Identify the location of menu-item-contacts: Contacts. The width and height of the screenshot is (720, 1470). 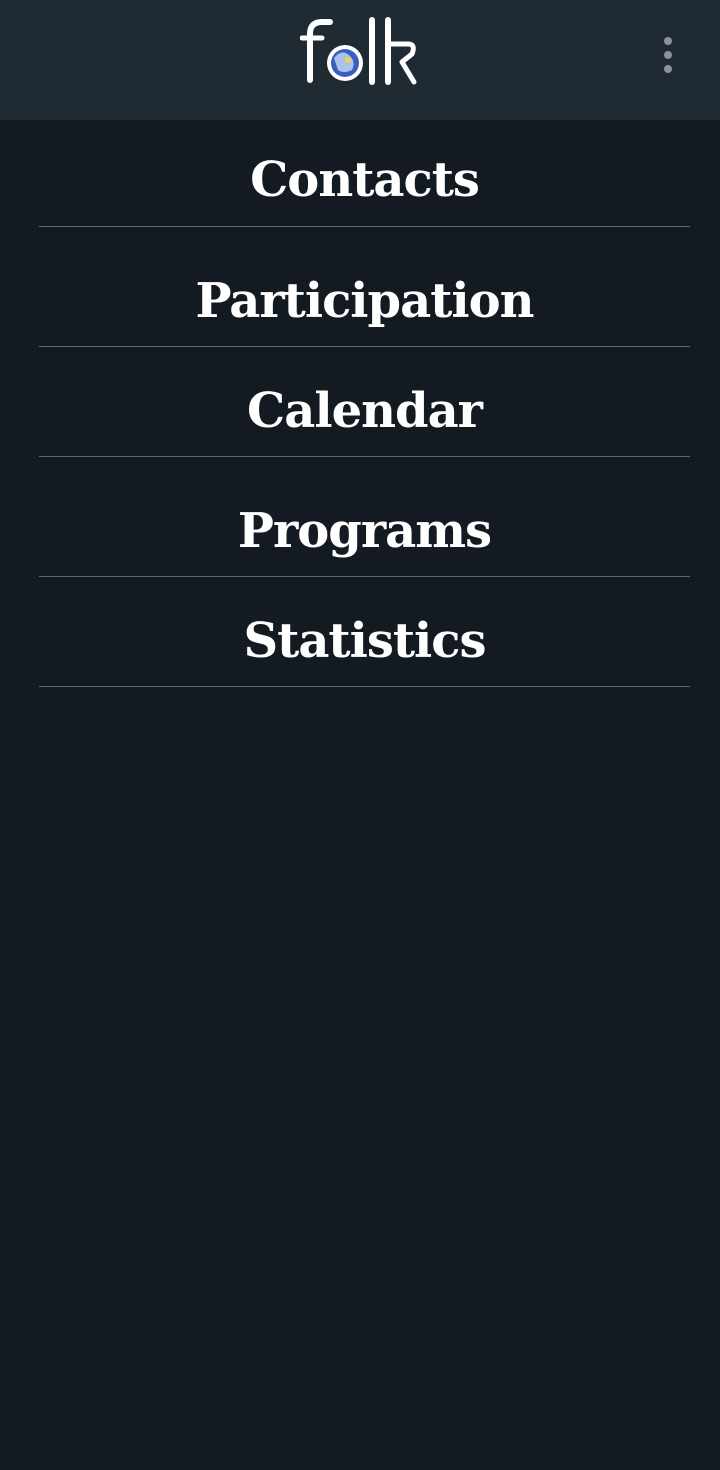
(364, 173).